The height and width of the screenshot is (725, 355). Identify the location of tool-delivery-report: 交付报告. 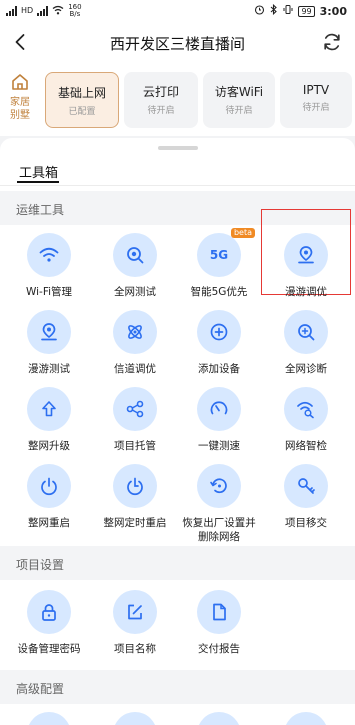
(219, 623).